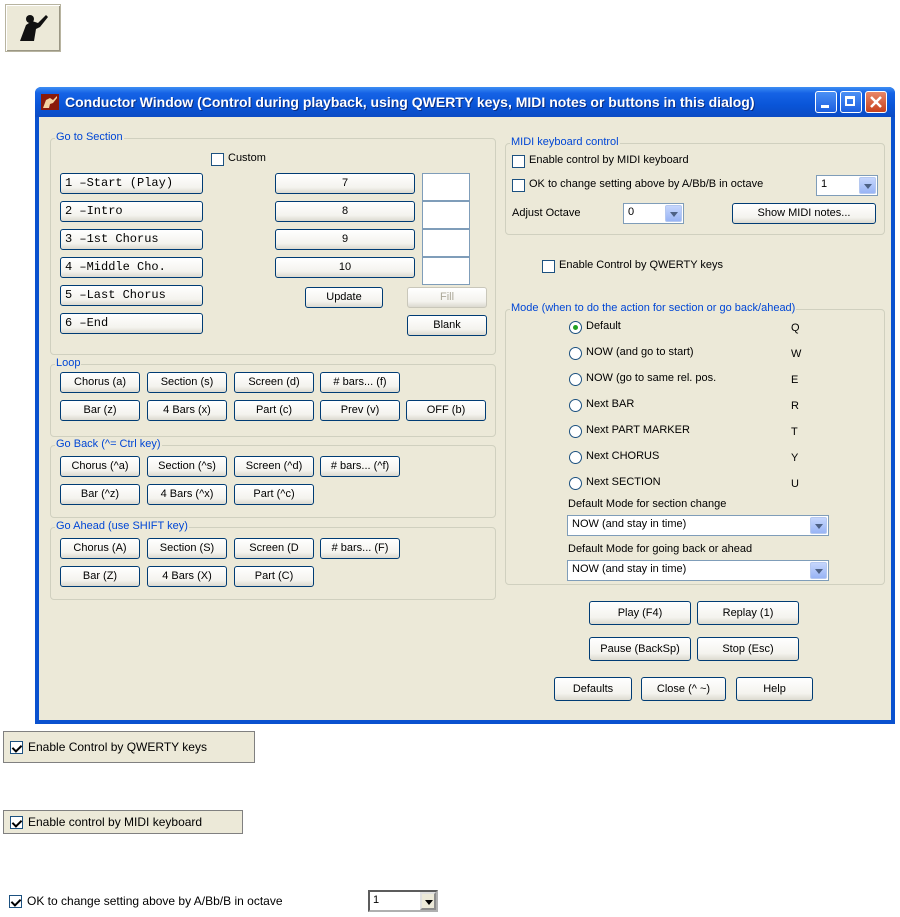  I want to click on octave-select: 1, so click(847, 185).